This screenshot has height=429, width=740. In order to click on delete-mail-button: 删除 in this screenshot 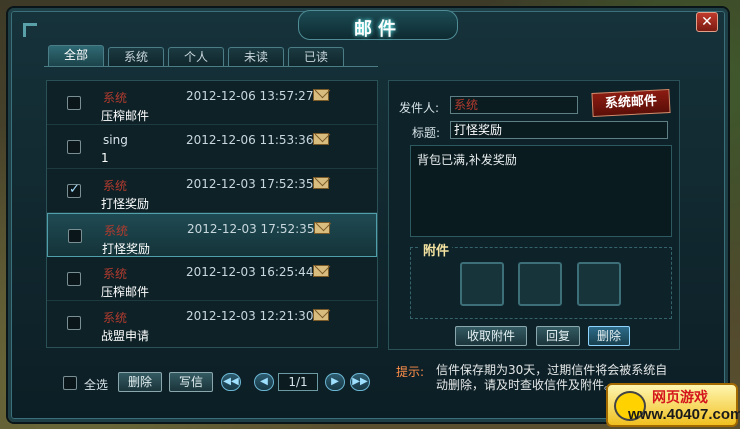, I will do `click(609, 336)`.